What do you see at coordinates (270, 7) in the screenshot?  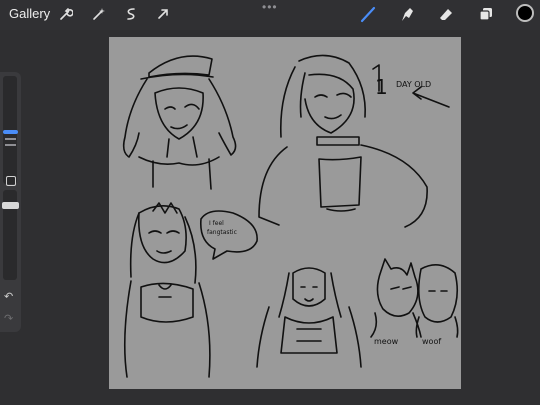 I see `more-options-icon: •••` at bounding box center [270, 7].